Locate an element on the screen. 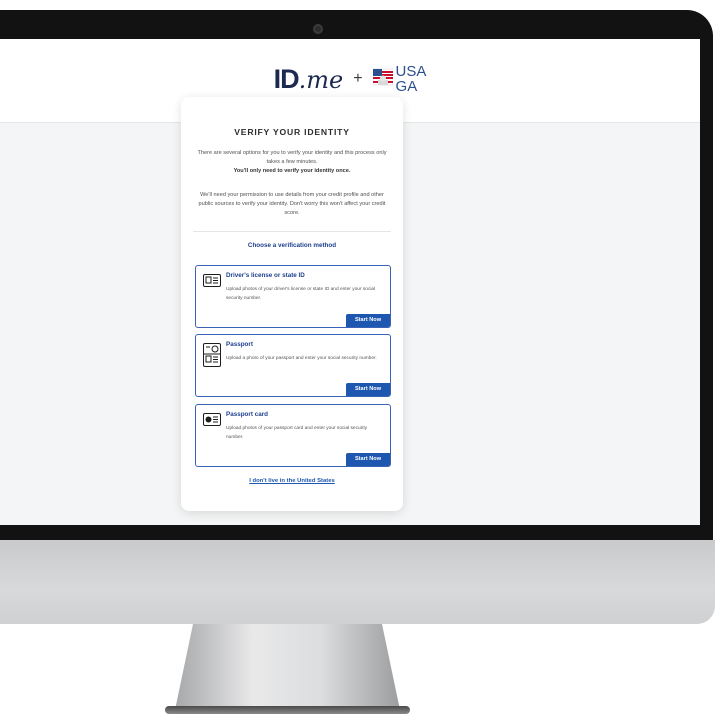  monitor-chin is located at coordinates (357, 582).